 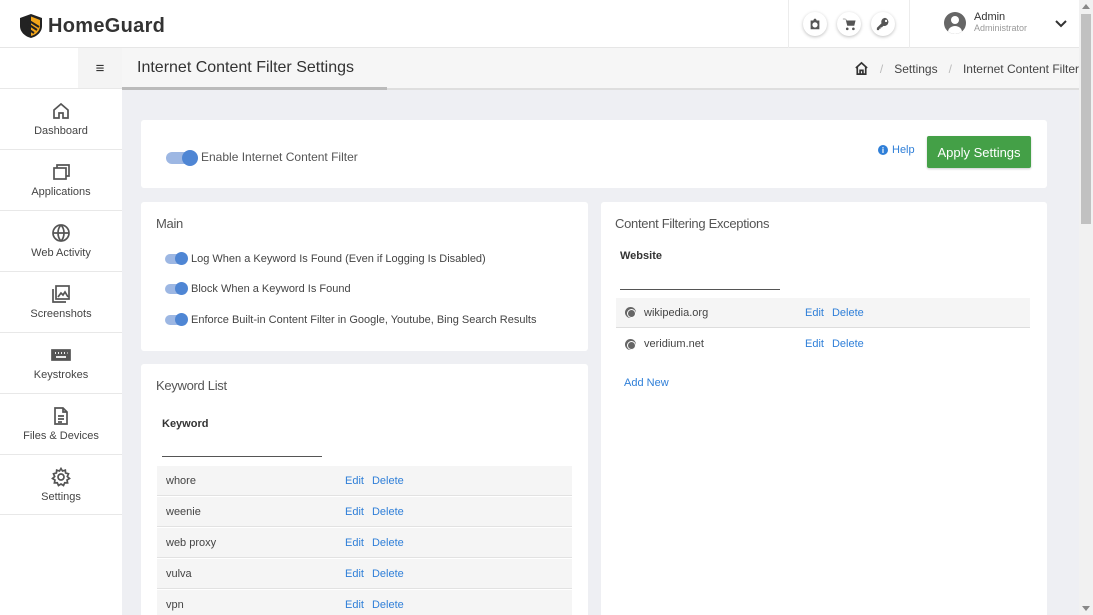 I want to click on sidebar-item-screenshots: Screenshots, so click(x=61, y=301).